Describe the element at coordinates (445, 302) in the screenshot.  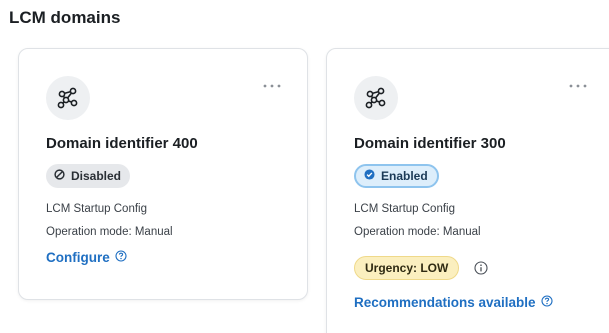
I see `recommendations-link-label: Recommendations available` at that location.